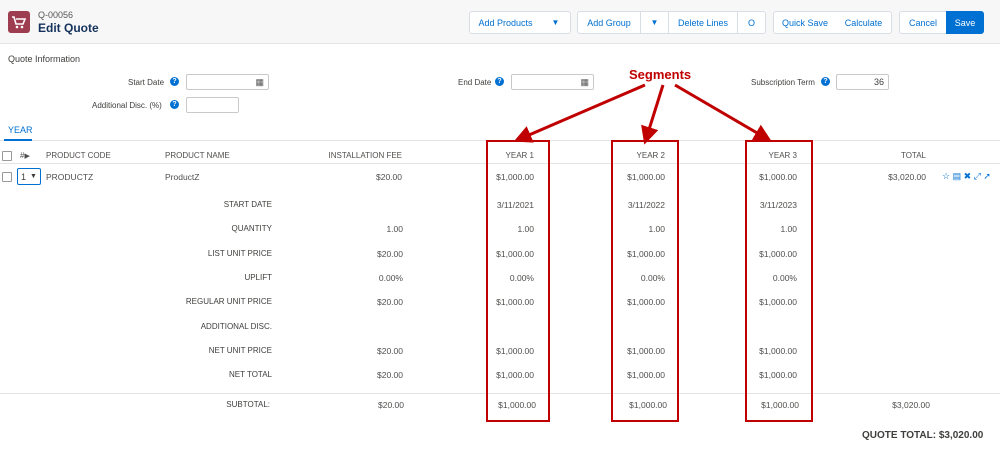  I want to click on annotation-arrows, so click(642, 114).